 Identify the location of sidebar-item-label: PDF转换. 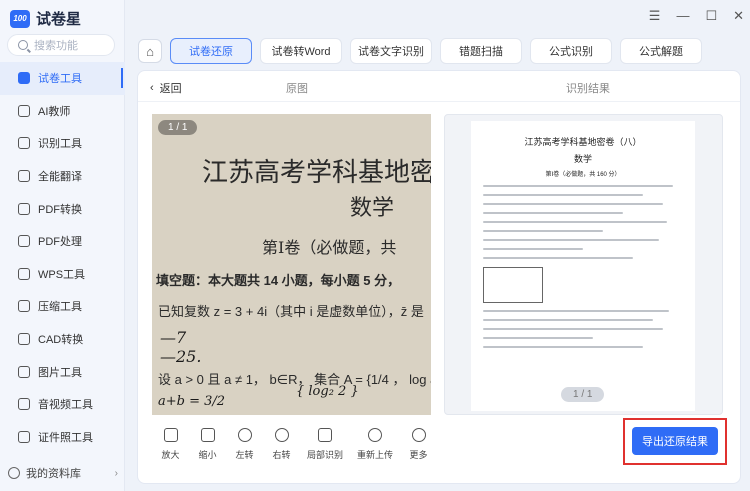
(60, 209).